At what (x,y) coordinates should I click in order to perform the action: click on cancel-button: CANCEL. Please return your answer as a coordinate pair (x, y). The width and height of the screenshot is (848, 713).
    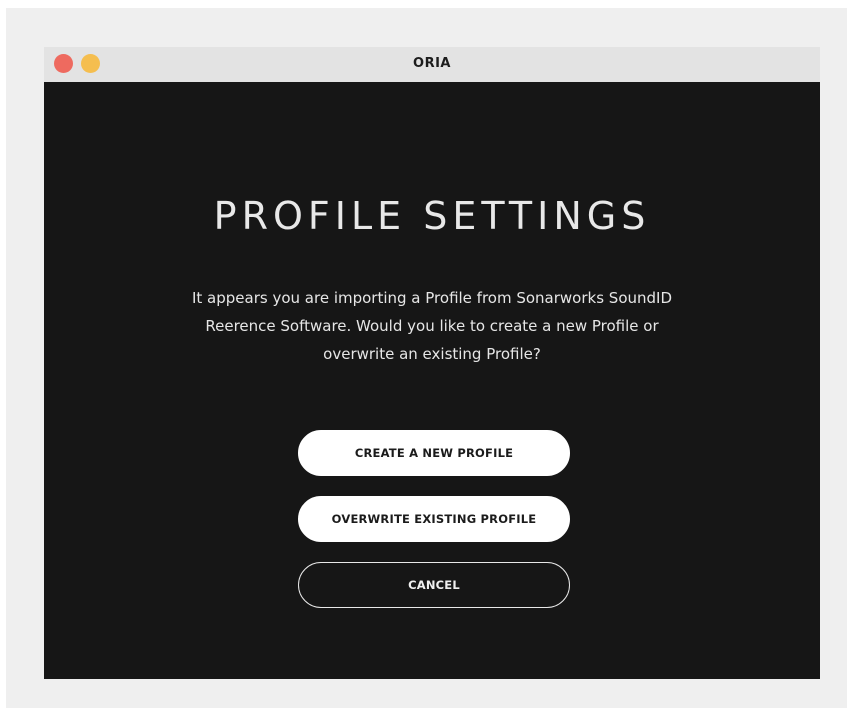
    Looking at the image, I should click on (434, 585).